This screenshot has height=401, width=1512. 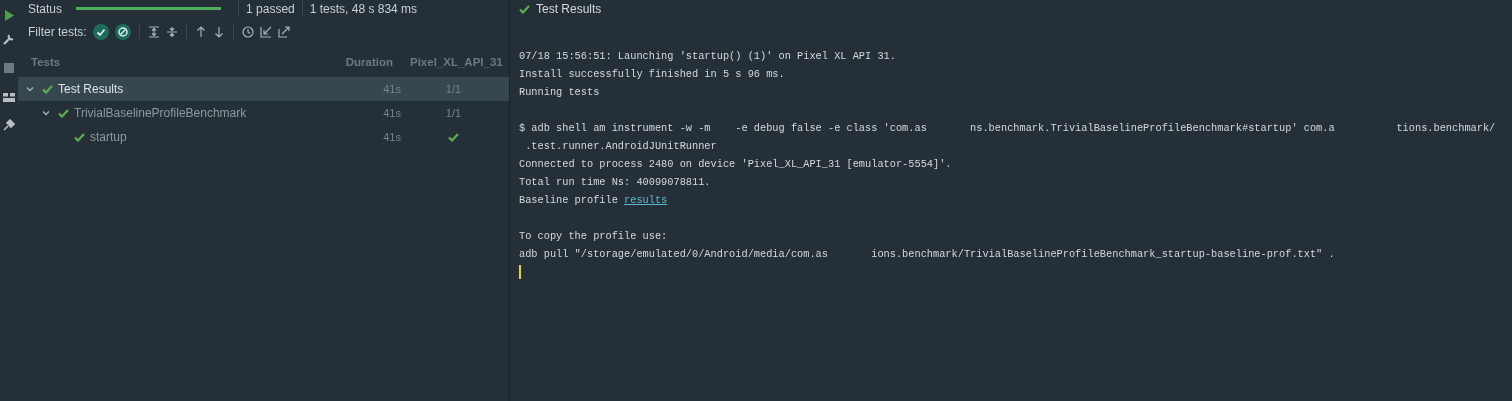 What do you see at coordinates (283, 31) in the screenshot?
I see `export-icon` at bounding box center [283, 31].